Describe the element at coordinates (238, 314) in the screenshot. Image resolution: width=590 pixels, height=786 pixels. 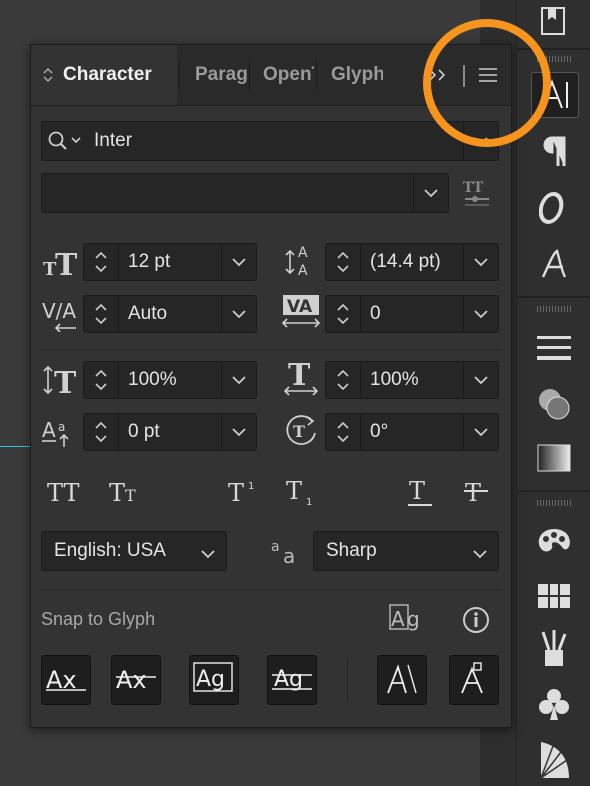
I see `kerning-dropdown-button` at that location.